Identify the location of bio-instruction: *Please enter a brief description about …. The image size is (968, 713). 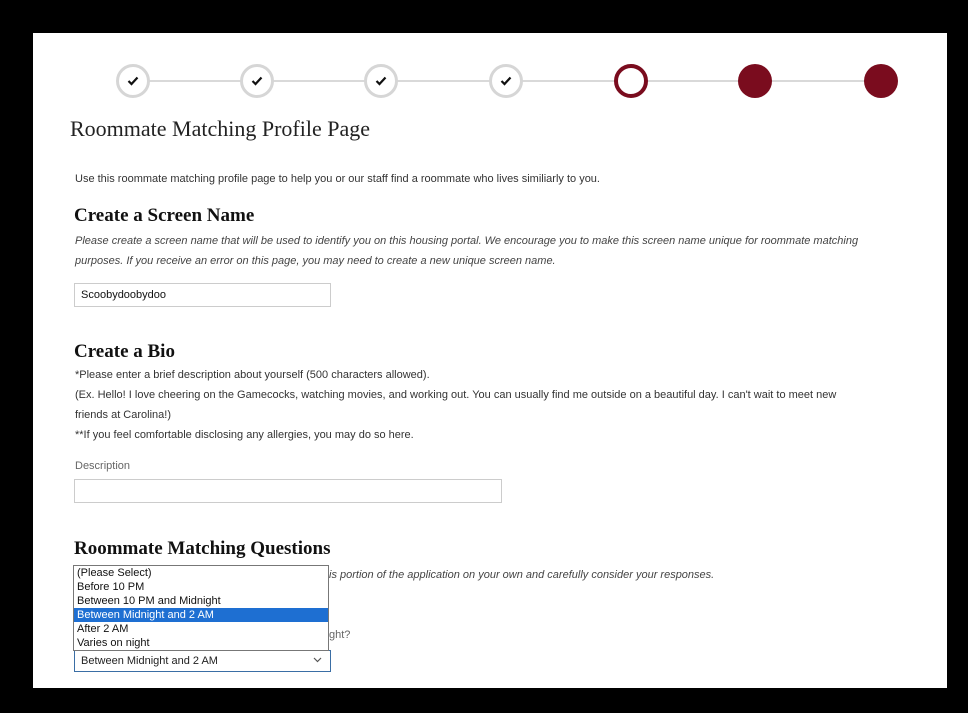
(252, 375).